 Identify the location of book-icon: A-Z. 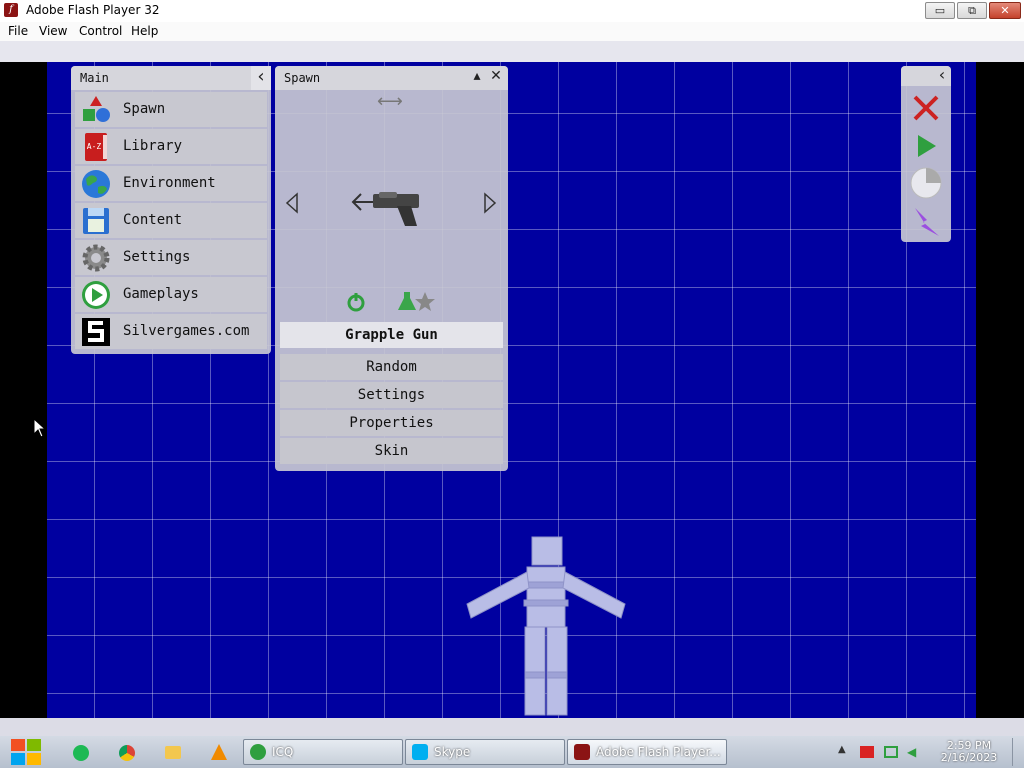
(96, 147).